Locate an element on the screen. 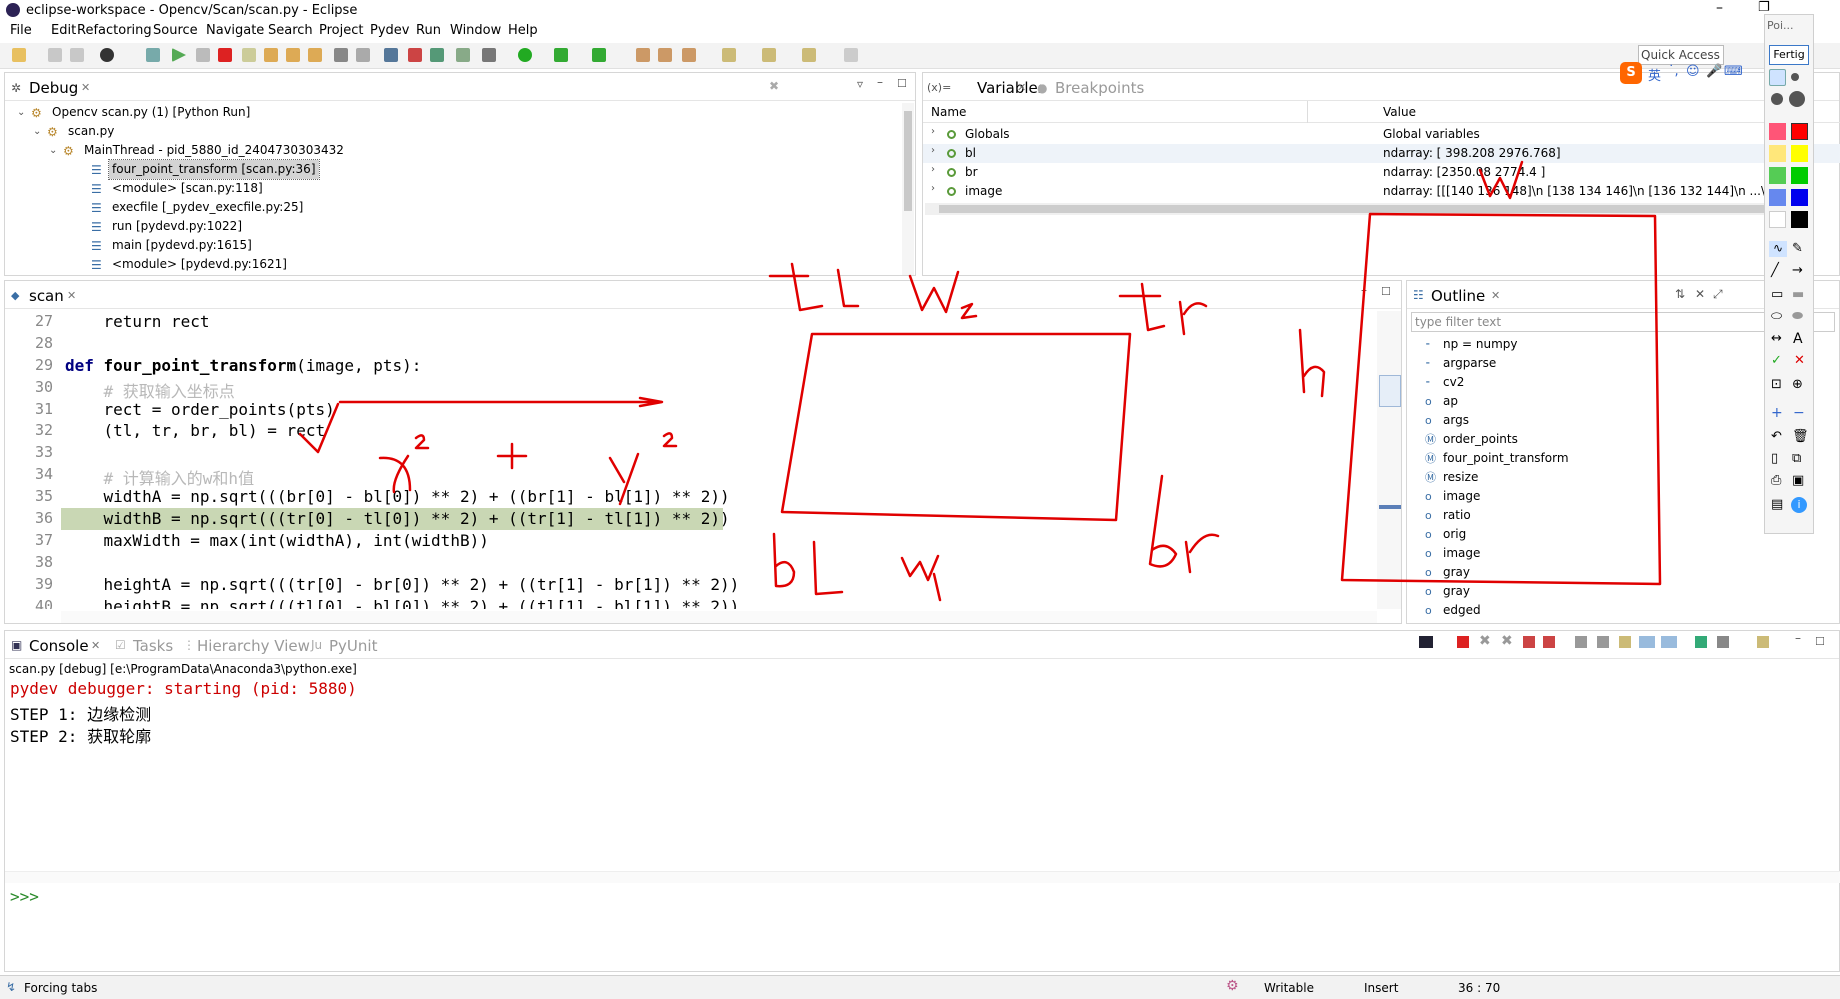 This screenshot has width=1840, height=999. plus-label is located at coordinates (512, 456).